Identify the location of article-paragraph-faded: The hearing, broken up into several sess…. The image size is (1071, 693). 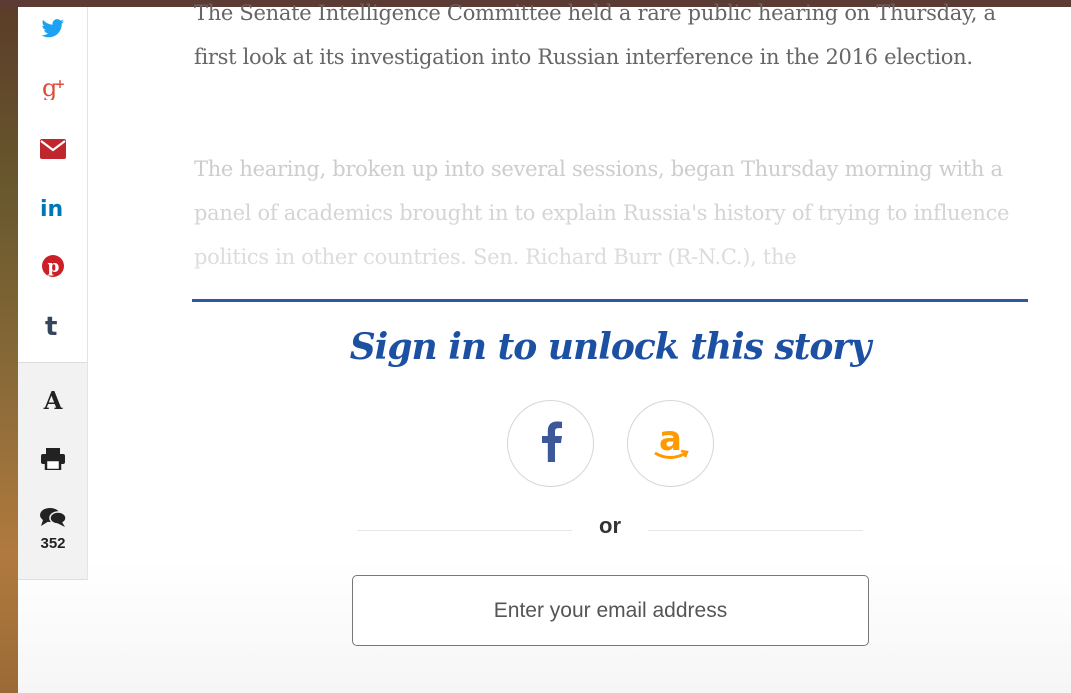
(602, 213).